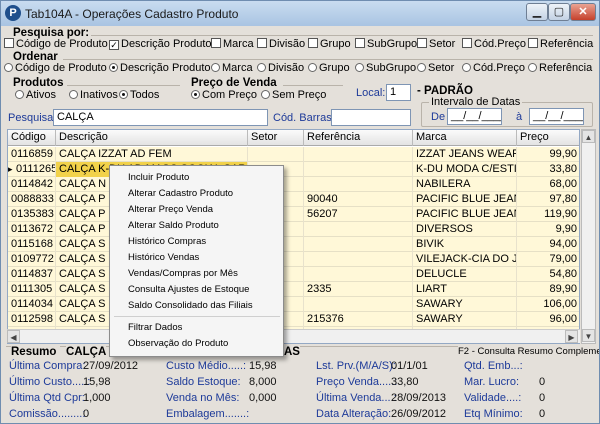 The height and width of the screenshot is (424, 600). I want to click on produtos-option: Todos, so click(139, 95).